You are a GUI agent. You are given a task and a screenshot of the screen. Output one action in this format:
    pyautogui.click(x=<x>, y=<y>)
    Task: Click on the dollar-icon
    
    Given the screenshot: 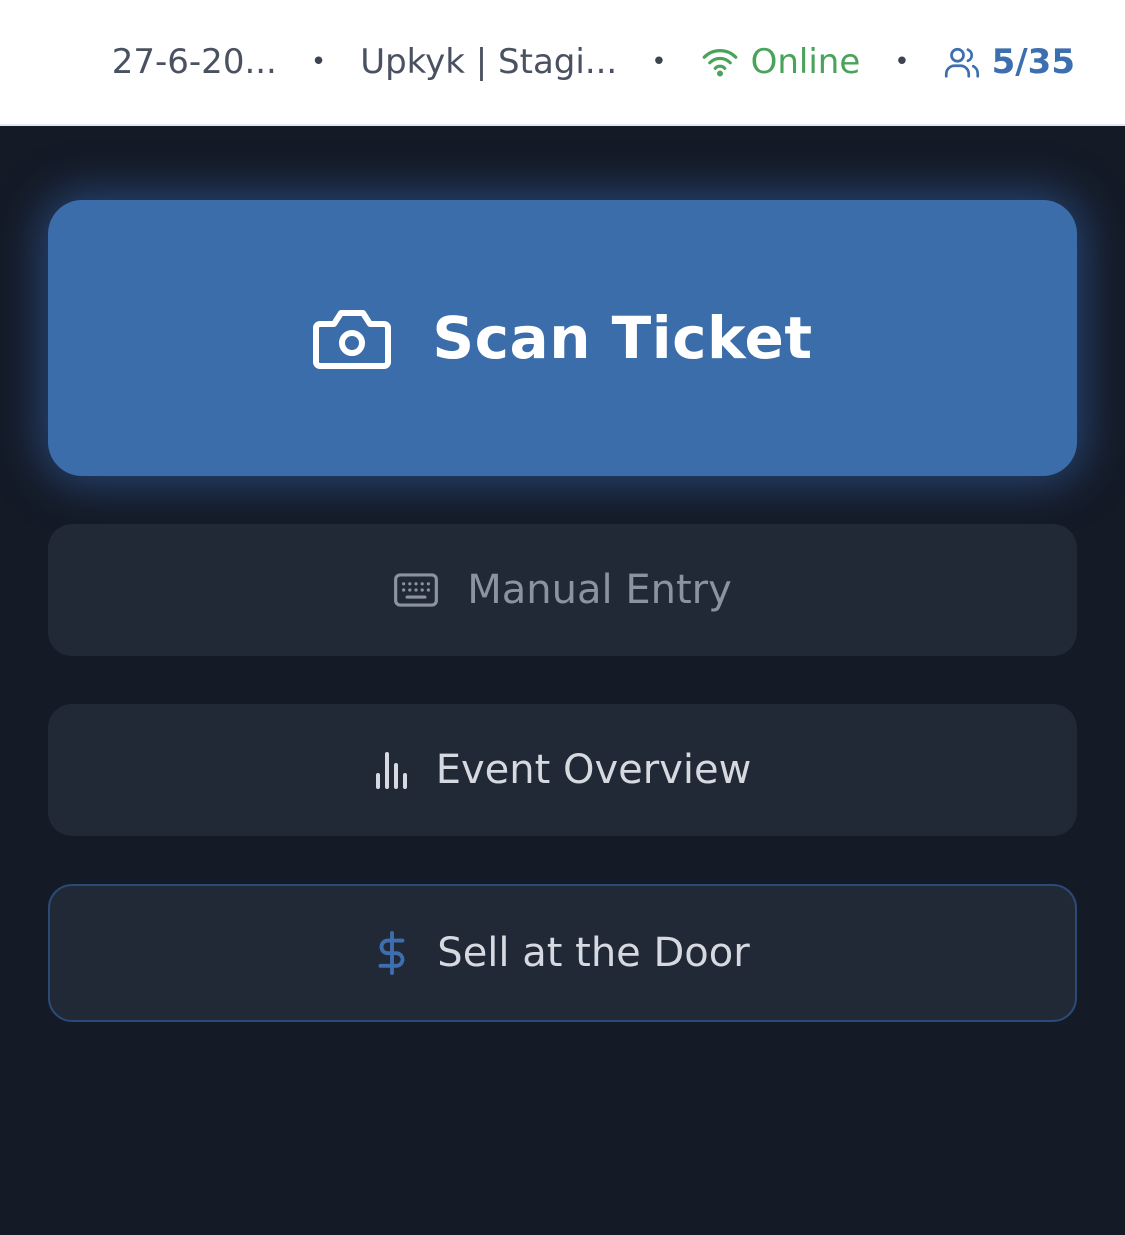 What is the action you would take?
    pyautogui.click(x=392, y=953)
    